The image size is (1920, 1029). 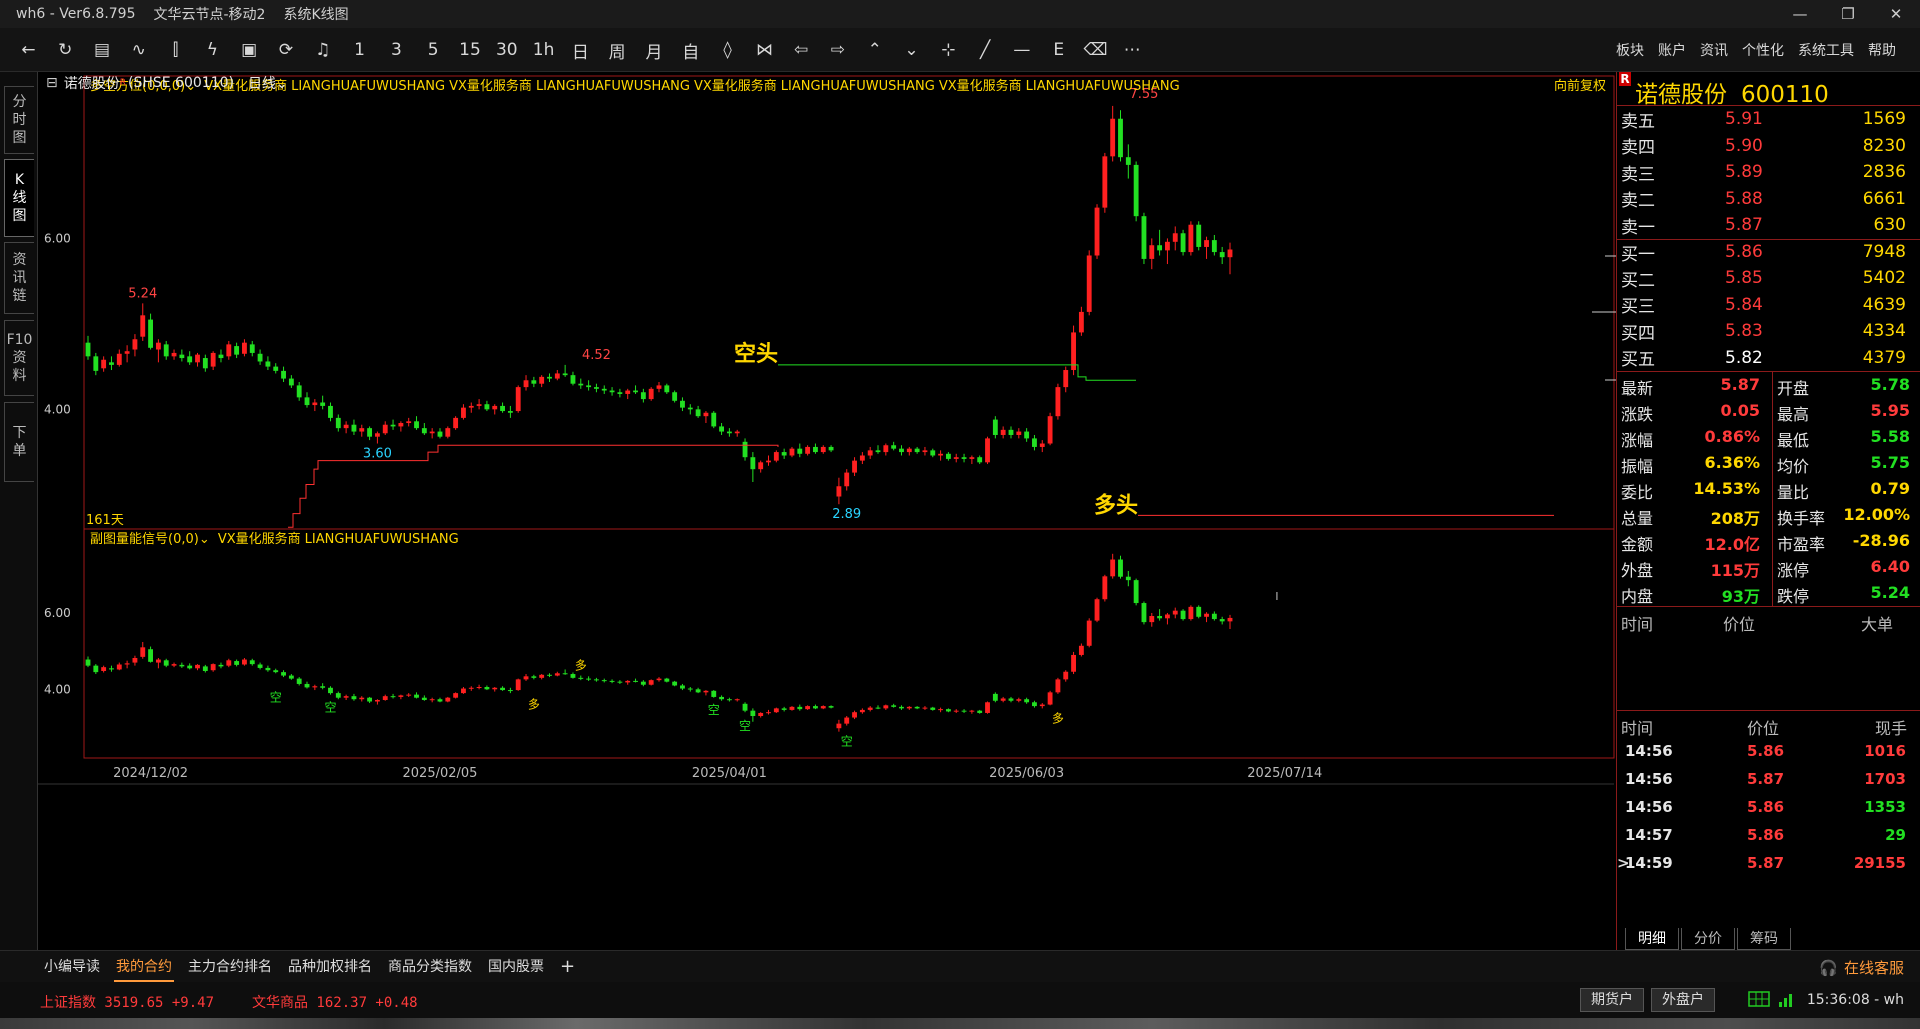 What do you see at coordinates (985, 50) in the screenshot?
I see `draw-line-icon: ╱` at bounding box center [985, 50].